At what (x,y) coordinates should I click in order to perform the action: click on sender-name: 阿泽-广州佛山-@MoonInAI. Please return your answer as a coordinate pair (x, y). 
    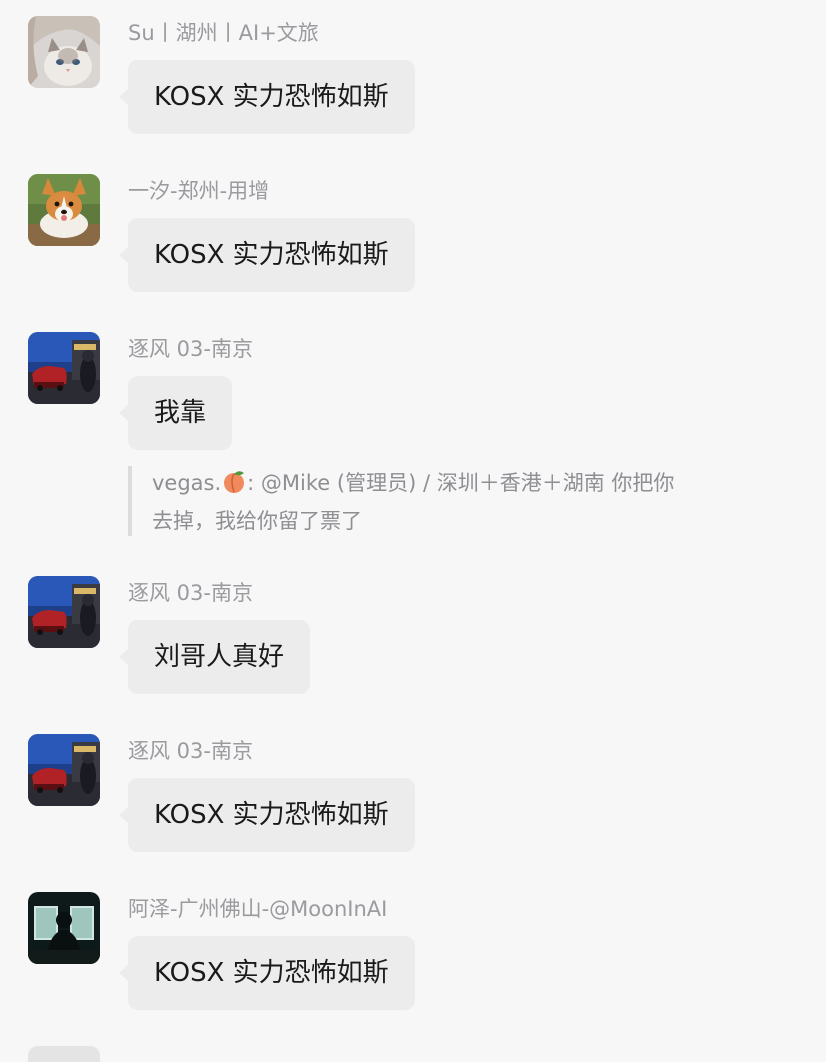
    Looking at the image, I should click on (258, 909).